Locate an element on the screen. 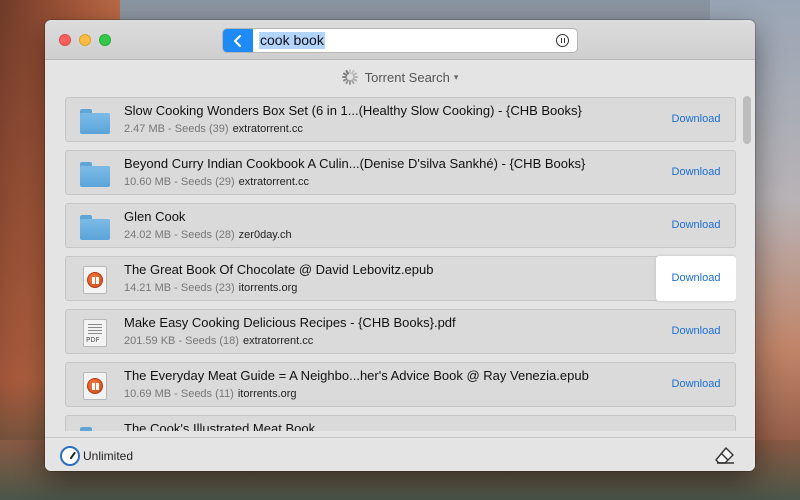  result-stats: 10.69 MB - Seeds (11) is located at coordinates (179, 394).